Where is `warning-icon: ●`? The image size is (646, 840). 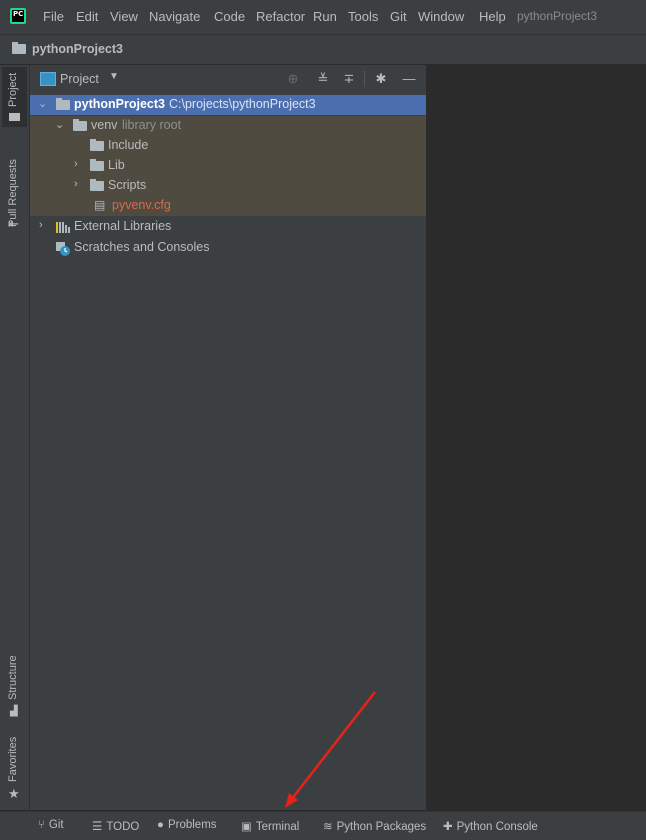
warning-icon: ● is located at coordinates (160, 825).